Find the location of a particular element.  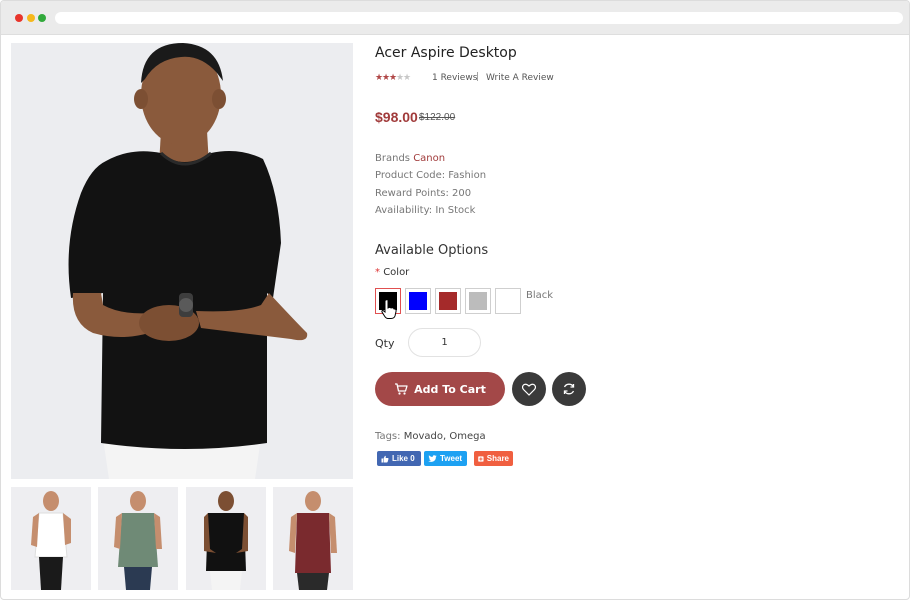

color-option-label: * Color is located at coordinates (392, 272).